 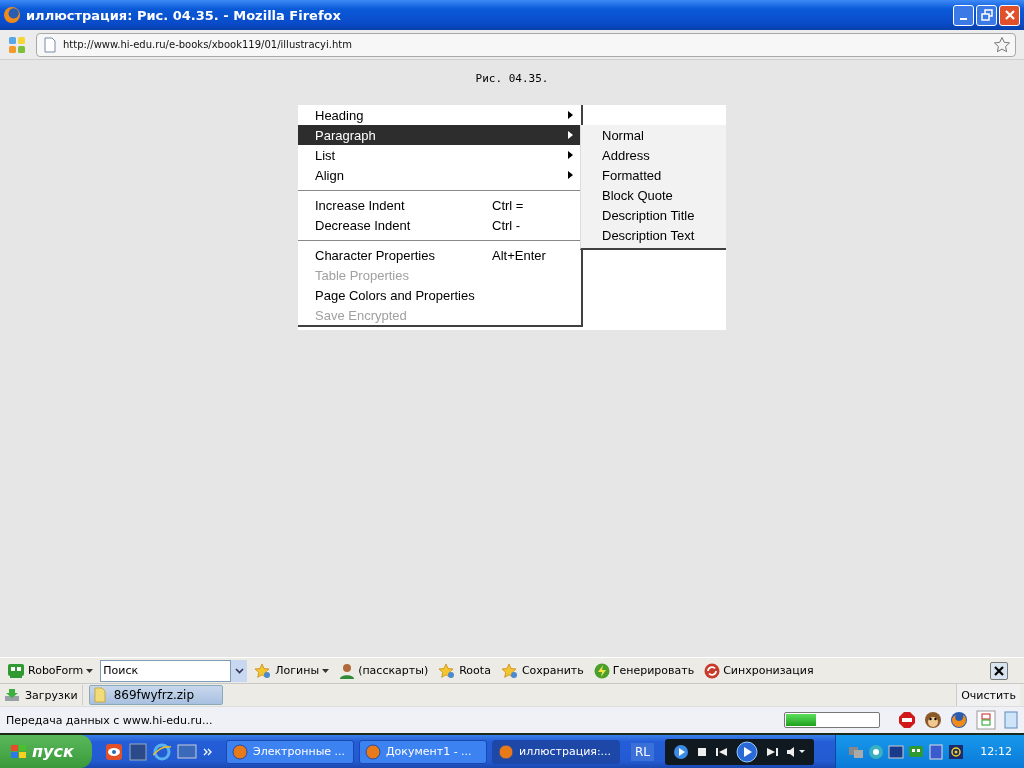 I want to click on dropdown-button, so click(x=239, y=670).